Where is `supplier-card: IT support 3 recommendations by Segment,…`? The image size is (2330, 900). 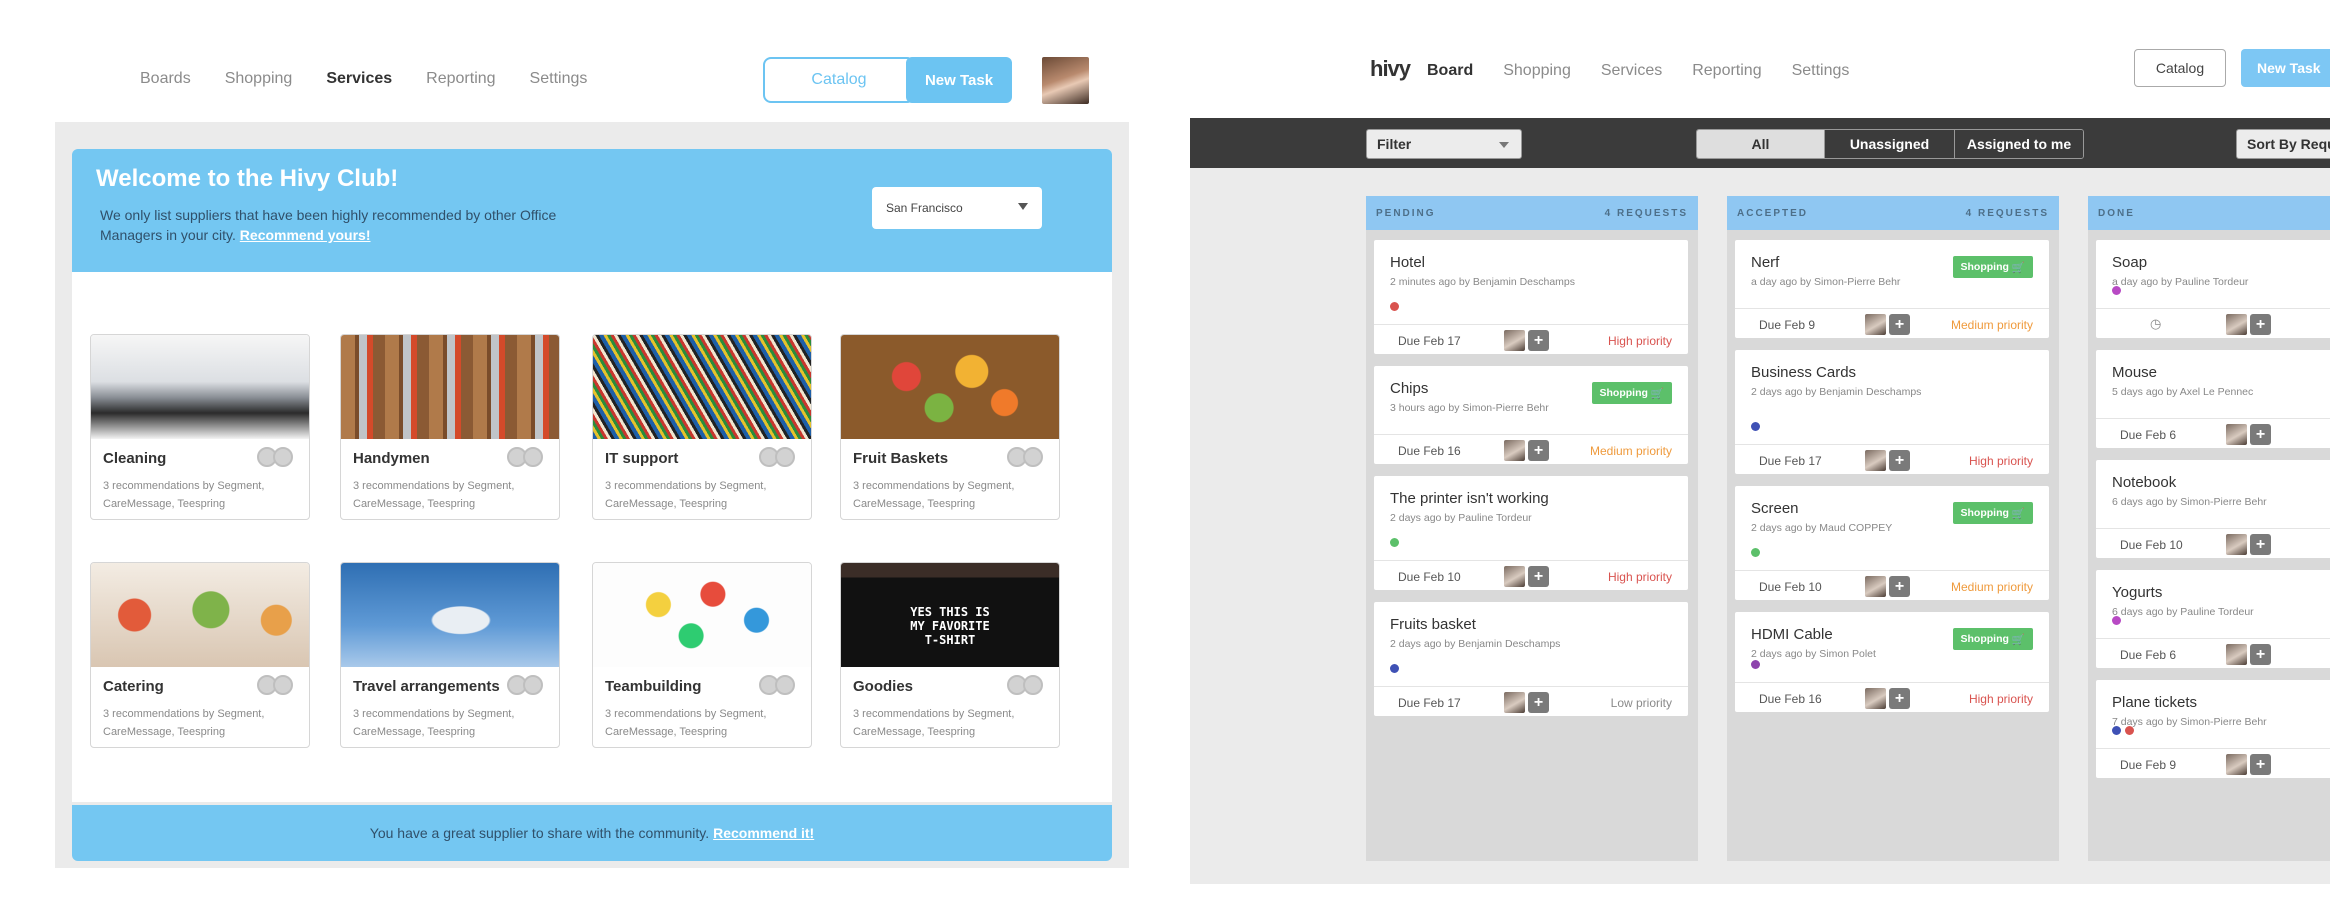 supplier-card: IT support 3 recommendations by Segment,… is located at coordinates (702, 427).